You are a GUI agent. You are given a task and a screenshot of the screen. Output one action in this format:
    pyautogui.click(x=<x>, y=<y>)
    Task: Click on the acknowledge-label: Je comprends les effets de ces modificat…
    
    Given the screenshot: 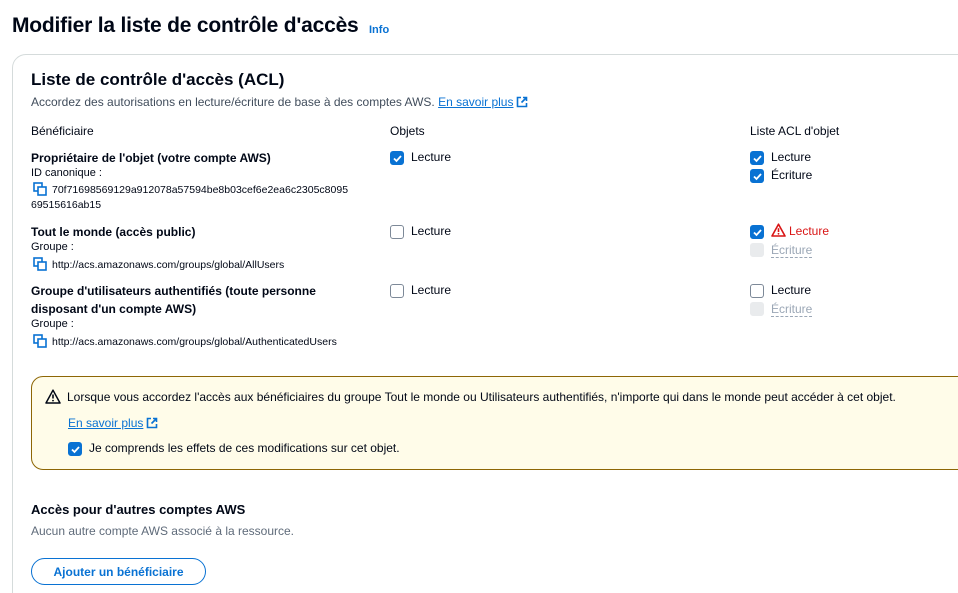 What is the action you would take?
    pyautogui.click(x=244, y=448)
    